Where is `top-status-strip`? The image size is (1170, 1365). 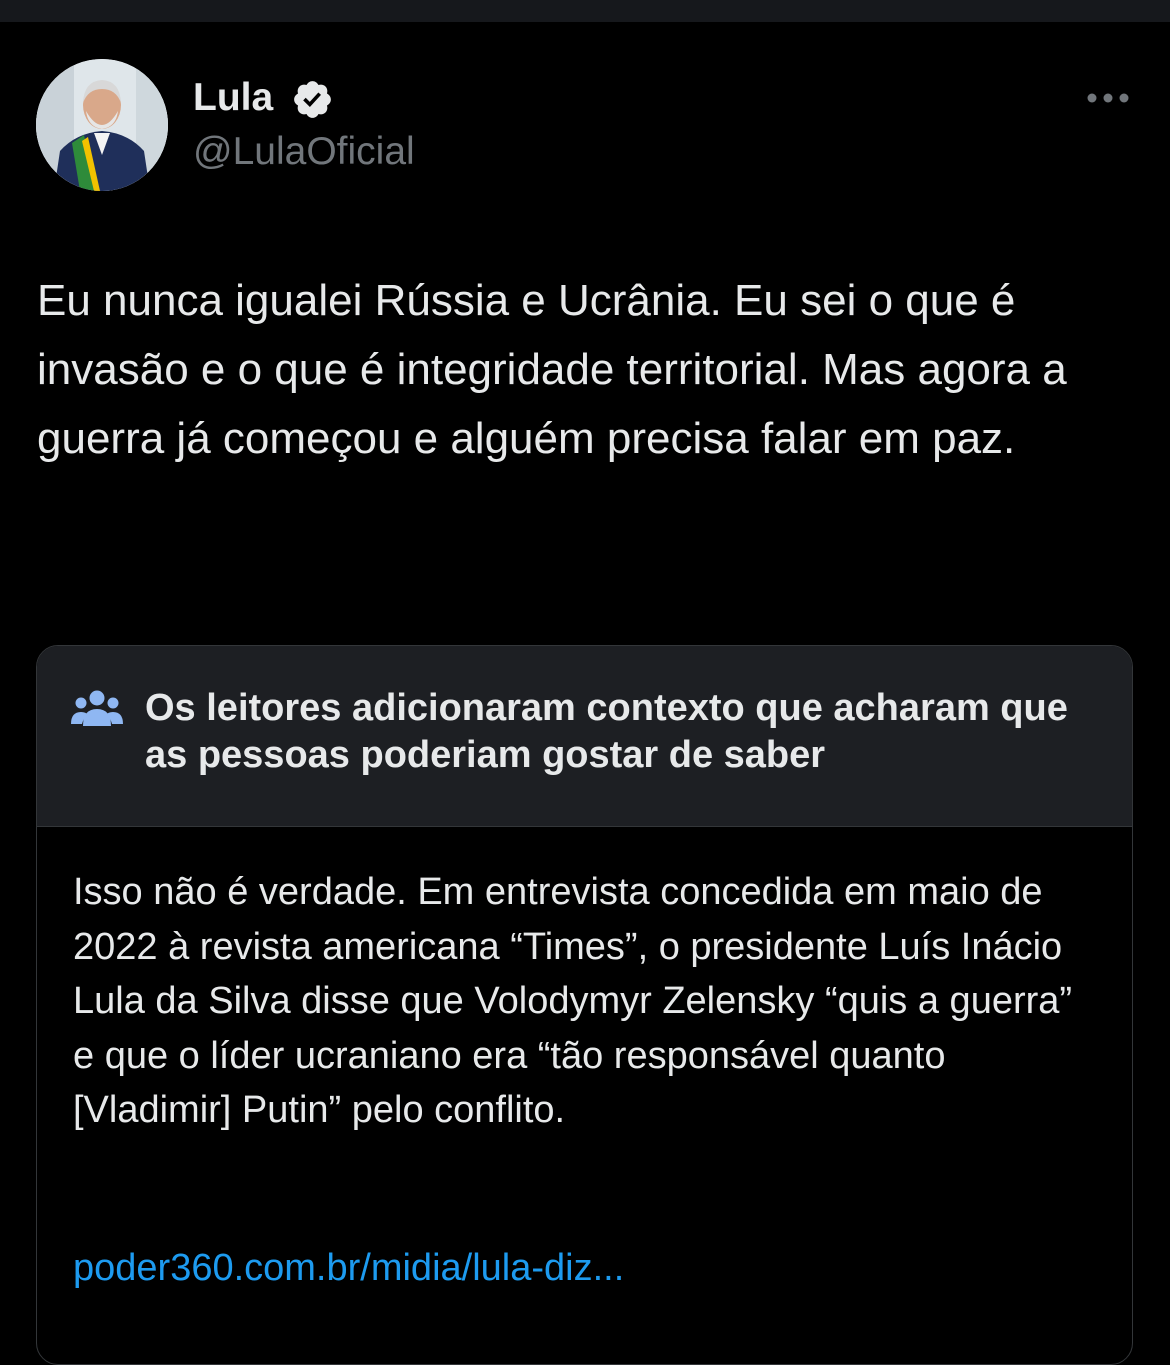 top-status-strip is located at coordinates (585, 11).